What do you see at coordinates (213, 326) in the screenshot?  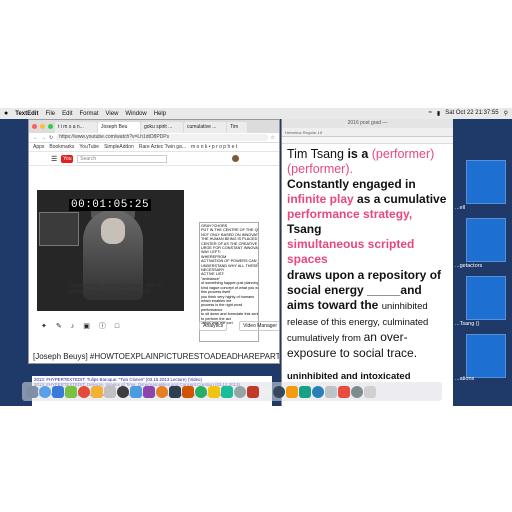 I see `analytics-button: Analytics` at bounding box center [213, 326].